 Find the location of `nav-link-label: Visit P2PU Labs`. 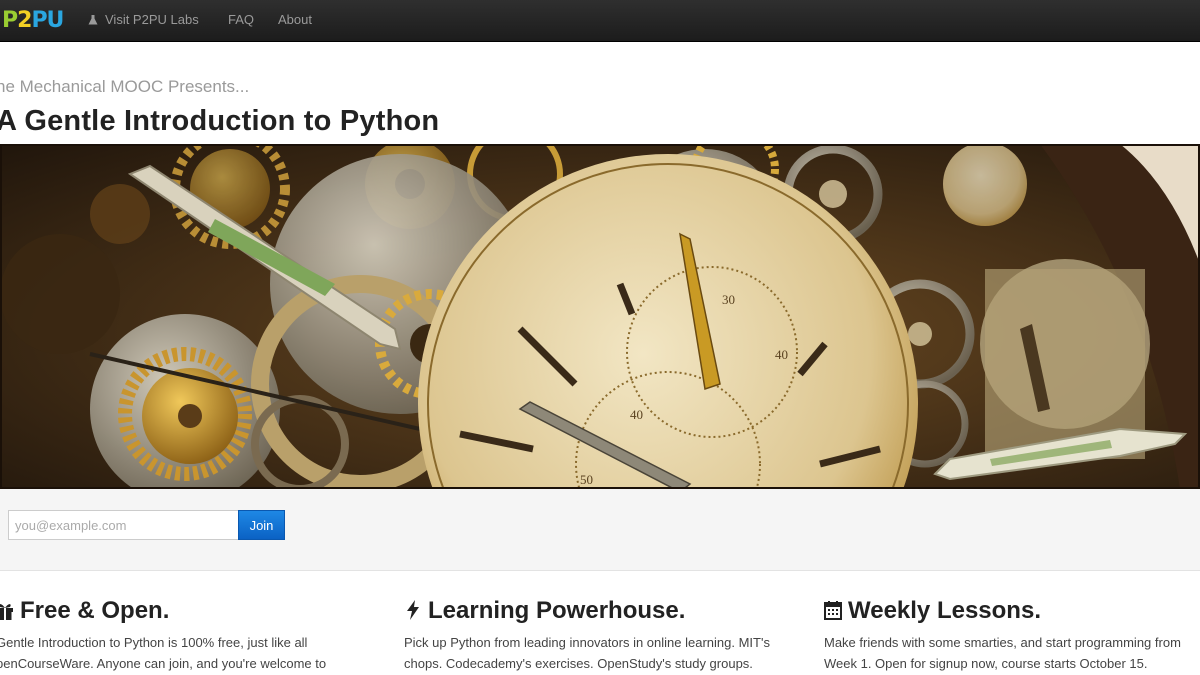

nav-link-label: Visit P2PU Labs is located at coordinates (152, 19).